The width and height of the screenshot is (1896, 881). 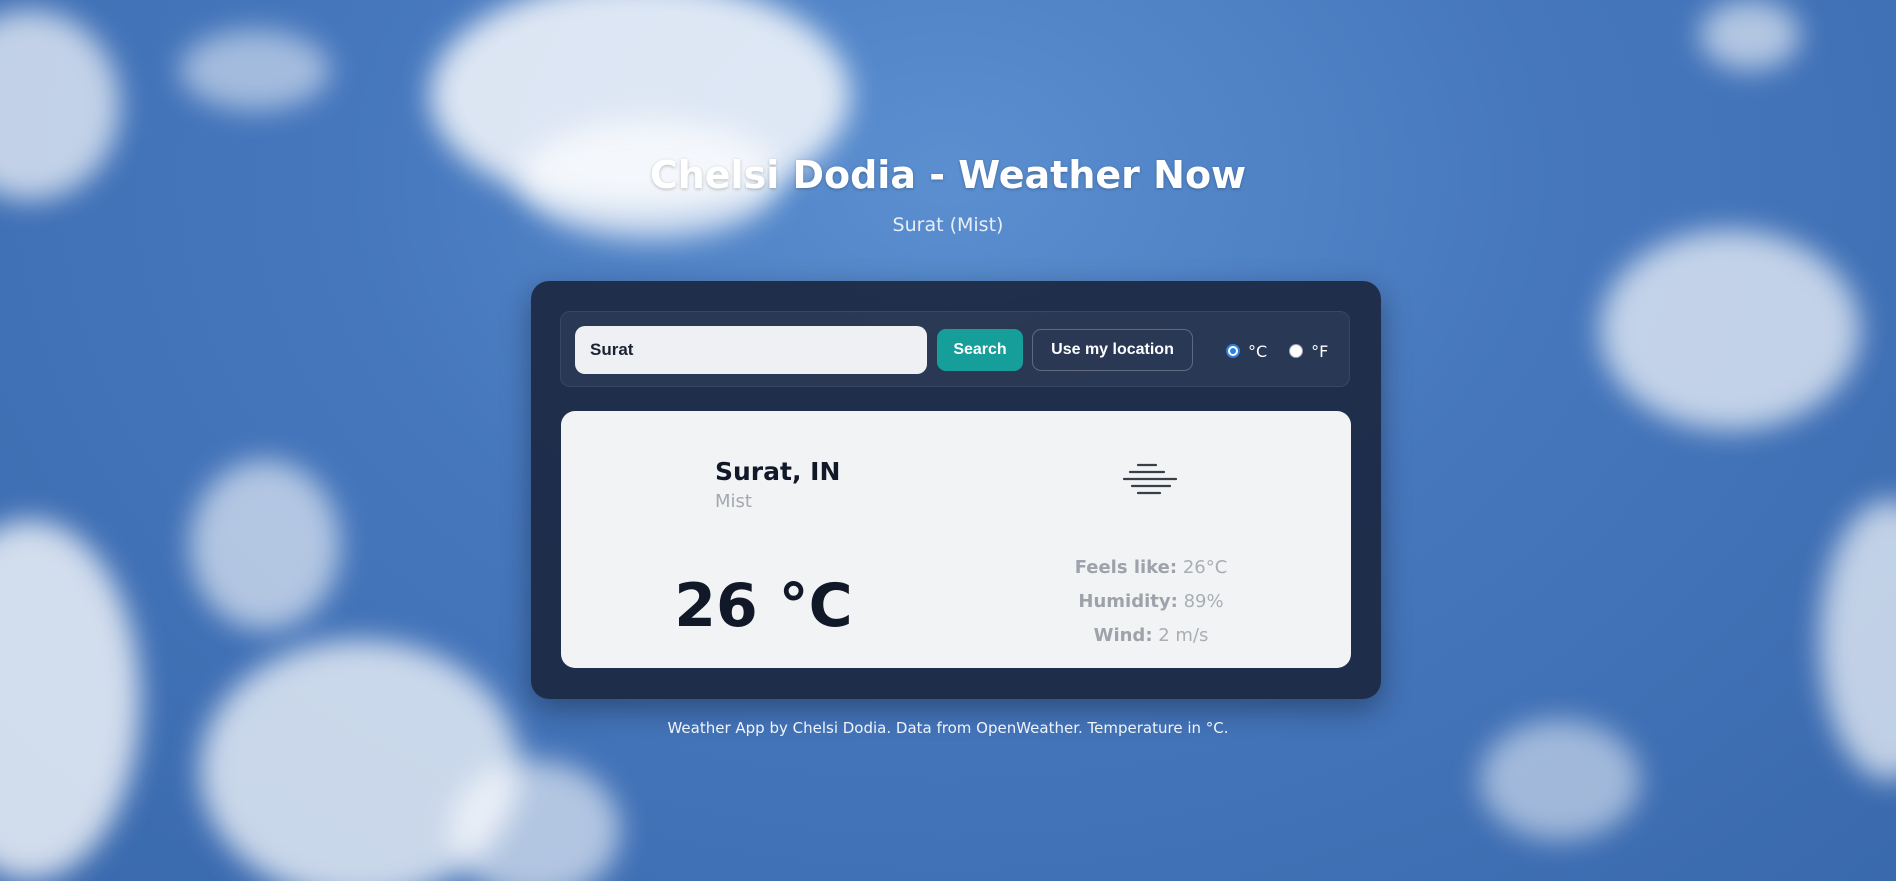 What do you see at coordinates (1205, 567) in the screenshot?
I see `feels-like-value: 26°C` at bounding box center [1205, 567].